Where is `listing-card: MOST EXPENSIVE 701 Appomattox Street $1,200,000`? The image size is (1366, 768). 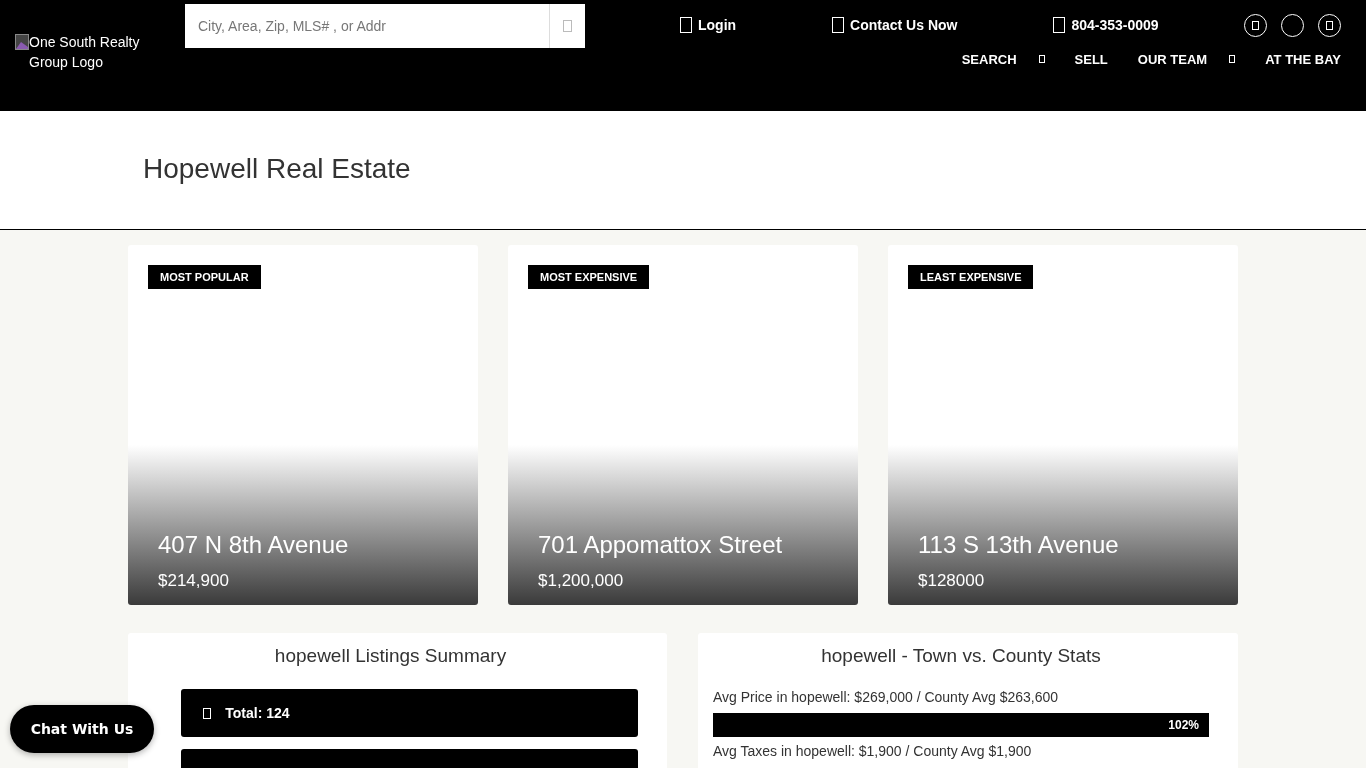 listing-card: MOST EXPENSIVE 701 Appomattox Street $1,200,000 is located at coordinates (683, 425).